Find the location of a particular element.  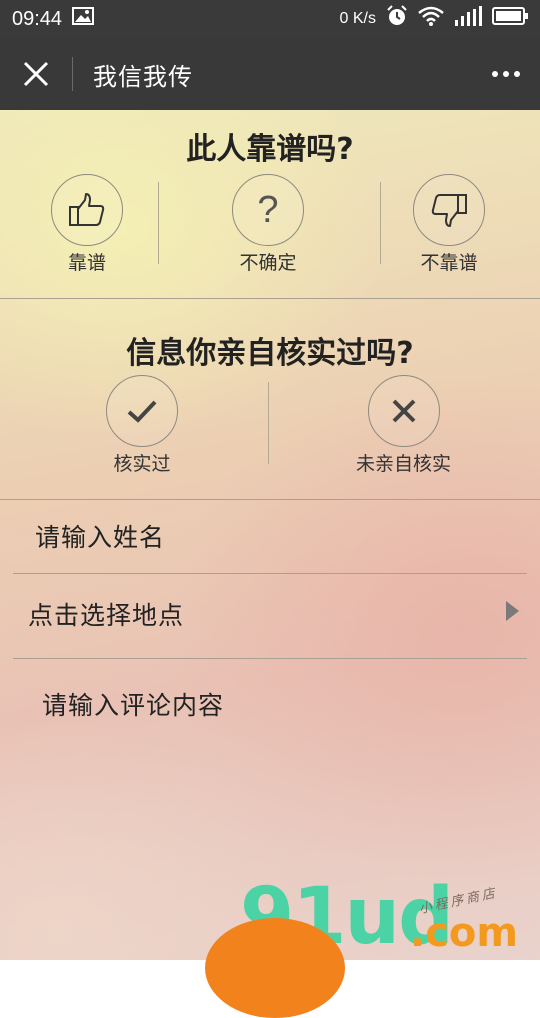

option-unsure: ? 不确定 is located at coordinates (268, 224).